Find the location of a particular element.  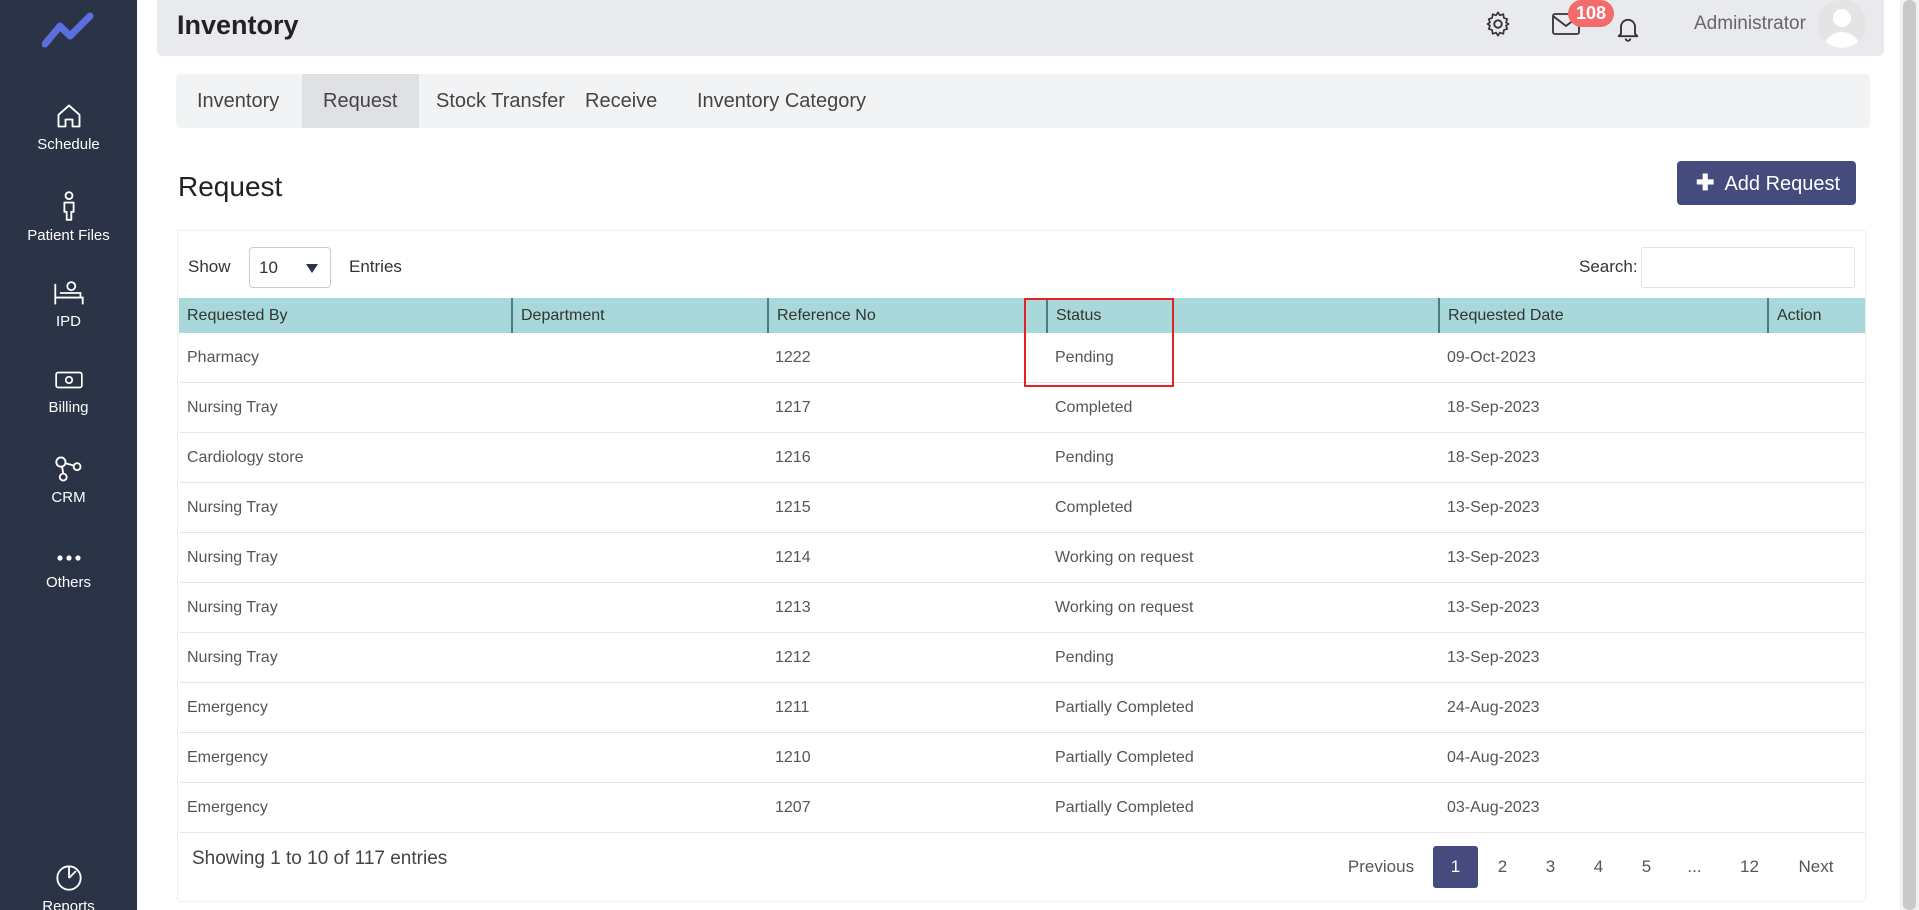

sidebar-item-reports: Reports is located at coordinates (68, 887).